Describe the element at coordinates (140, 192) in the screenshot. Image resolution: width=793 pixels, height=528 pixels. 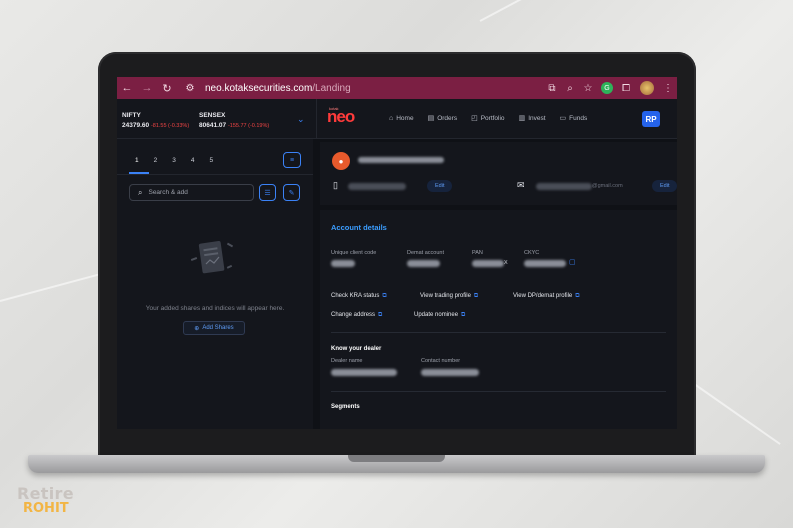
I see `search-icon: ⌕` at that location.